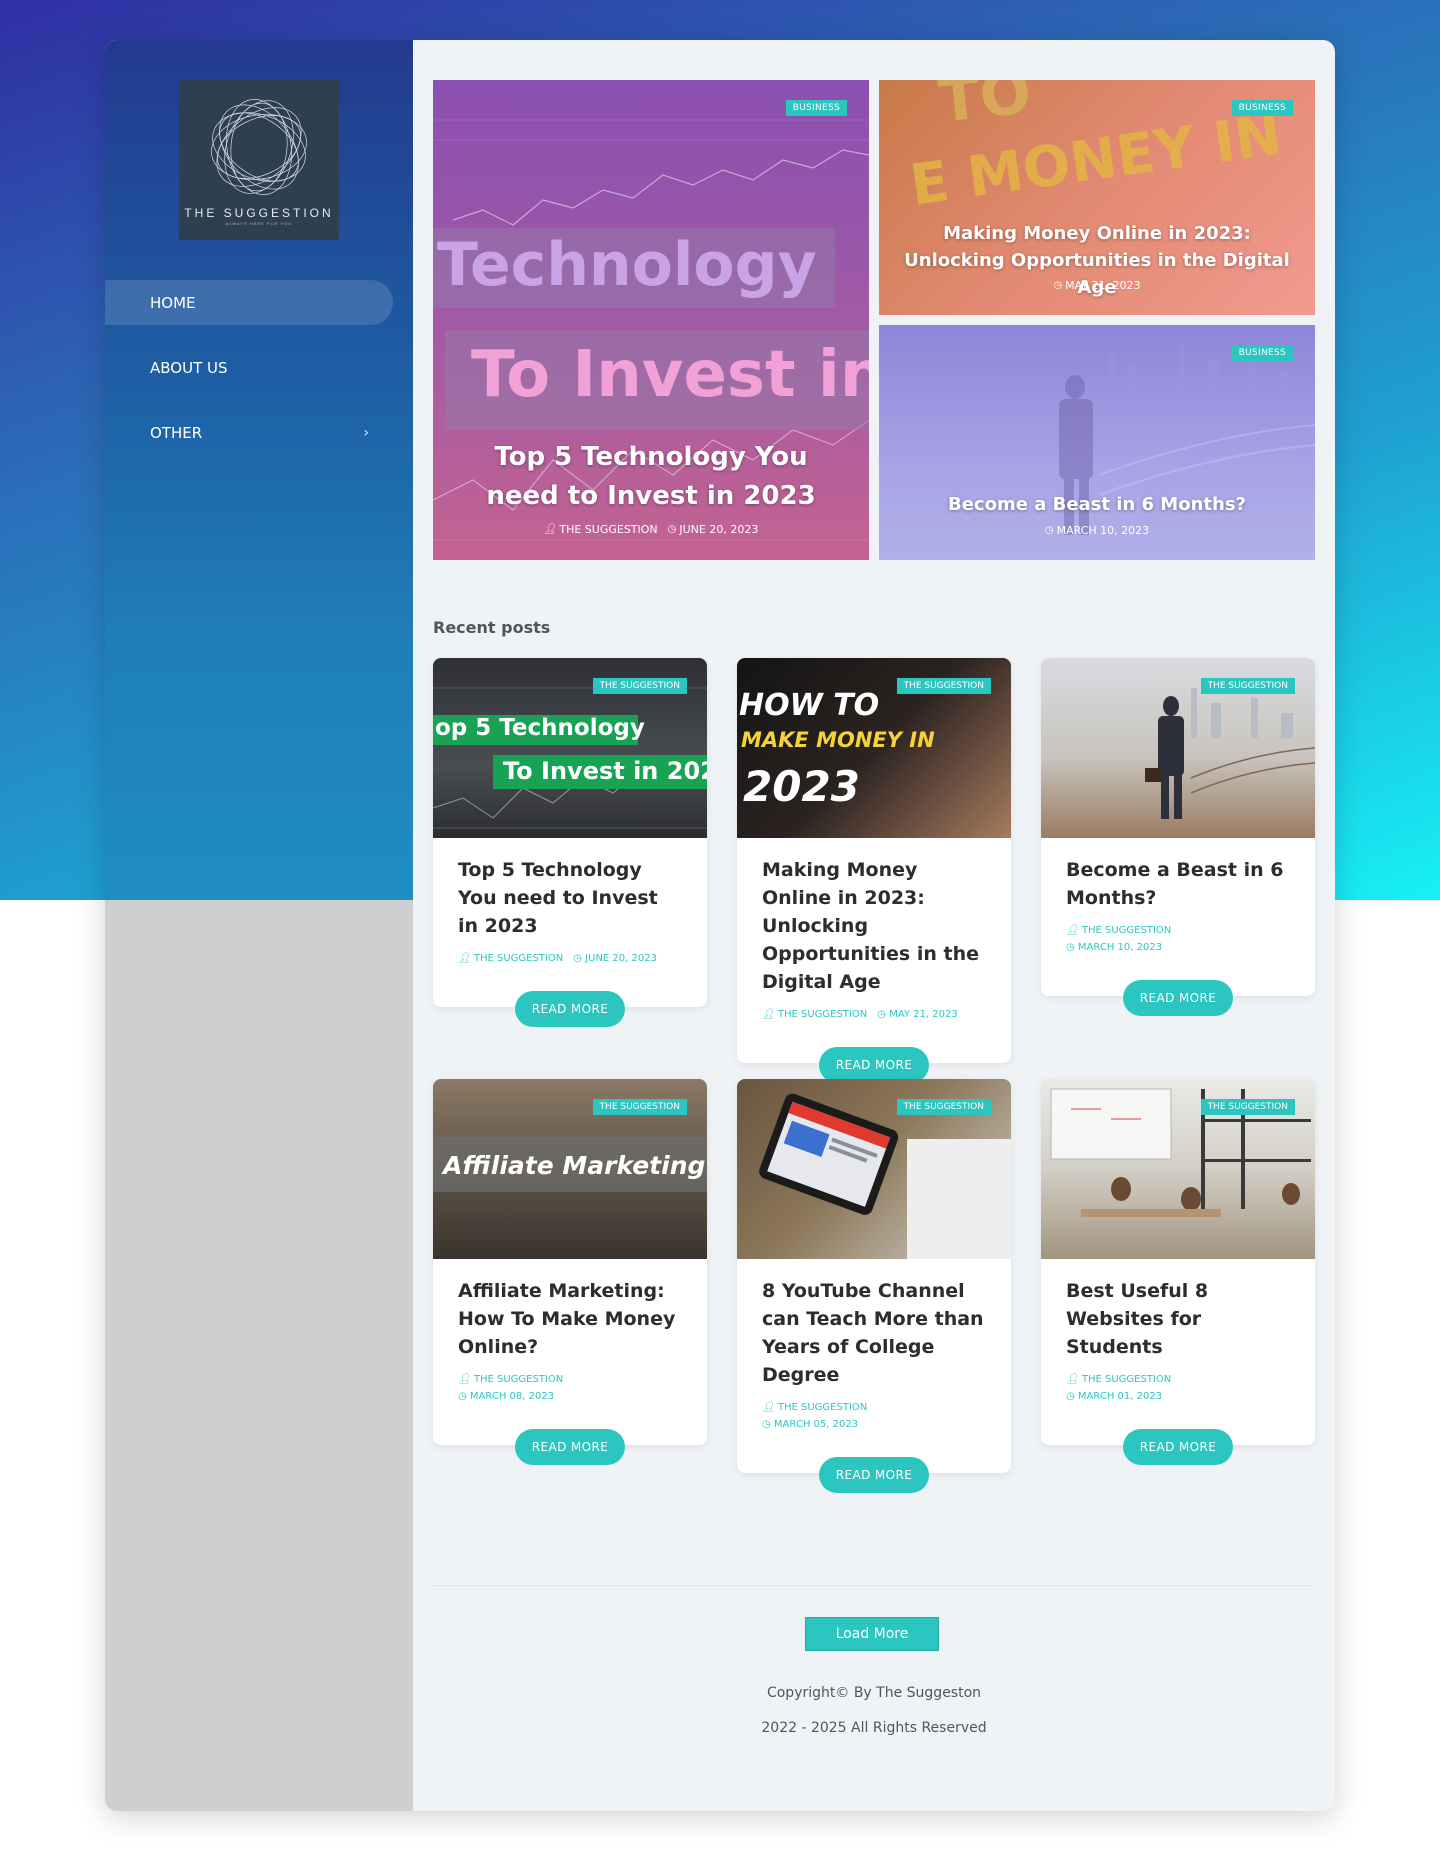 This screenshot has width=1440, height=1851. I want to click on logo-emblem-icon, so click(259, 147).